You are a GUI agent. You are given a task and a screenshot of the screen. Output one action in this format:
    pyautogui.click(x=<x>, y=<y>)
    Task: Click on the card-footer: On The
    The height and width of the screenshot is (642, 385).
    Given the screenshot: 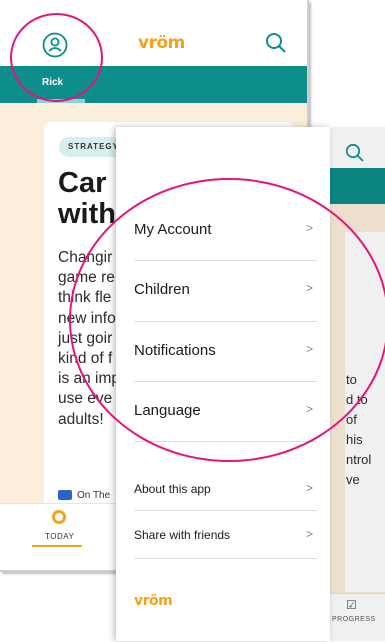 What is the action you would take?
    pyautogui.click(x=84, y=495)
    